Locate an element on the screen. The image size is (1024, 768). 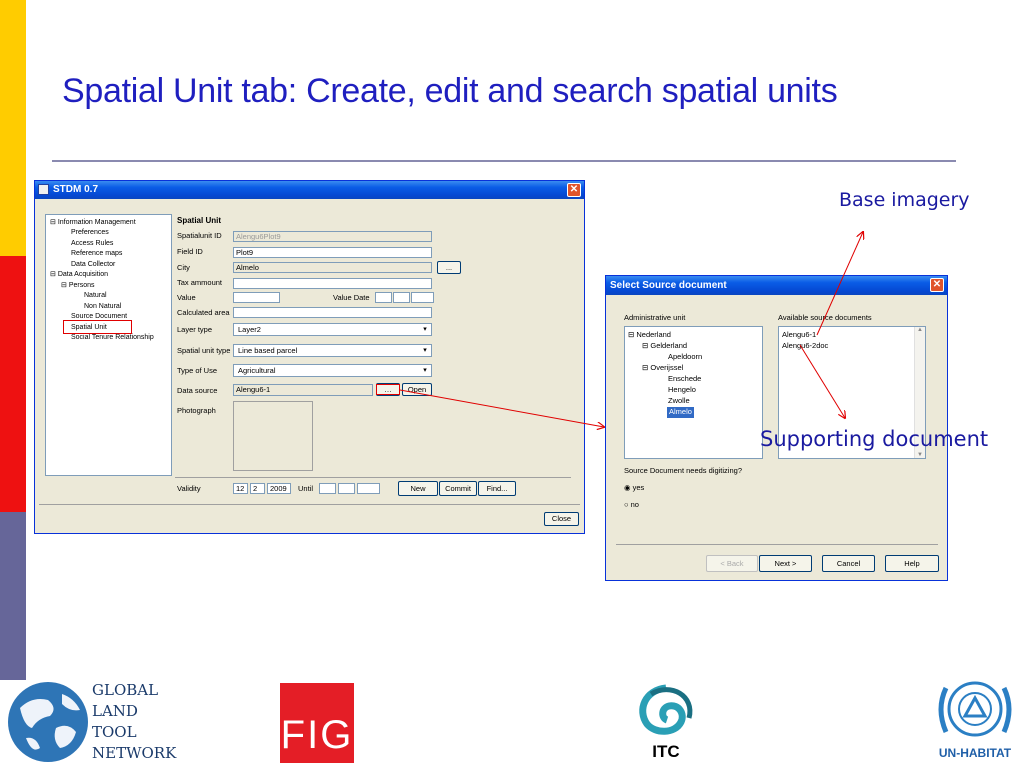
arrow-to-dialog is located at coordinates (501, 408).